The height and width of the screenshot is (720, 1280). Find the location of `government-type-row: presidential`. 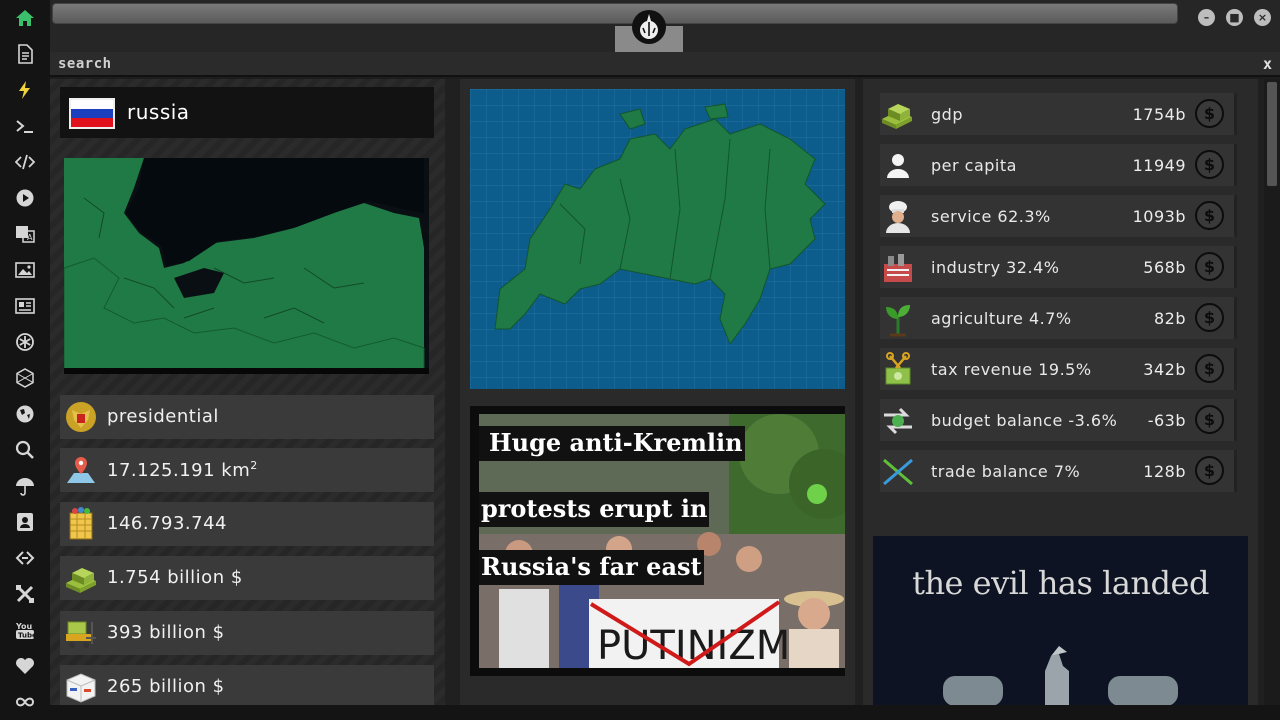

government-type-row: presidential is located at coordinates (247, 417).